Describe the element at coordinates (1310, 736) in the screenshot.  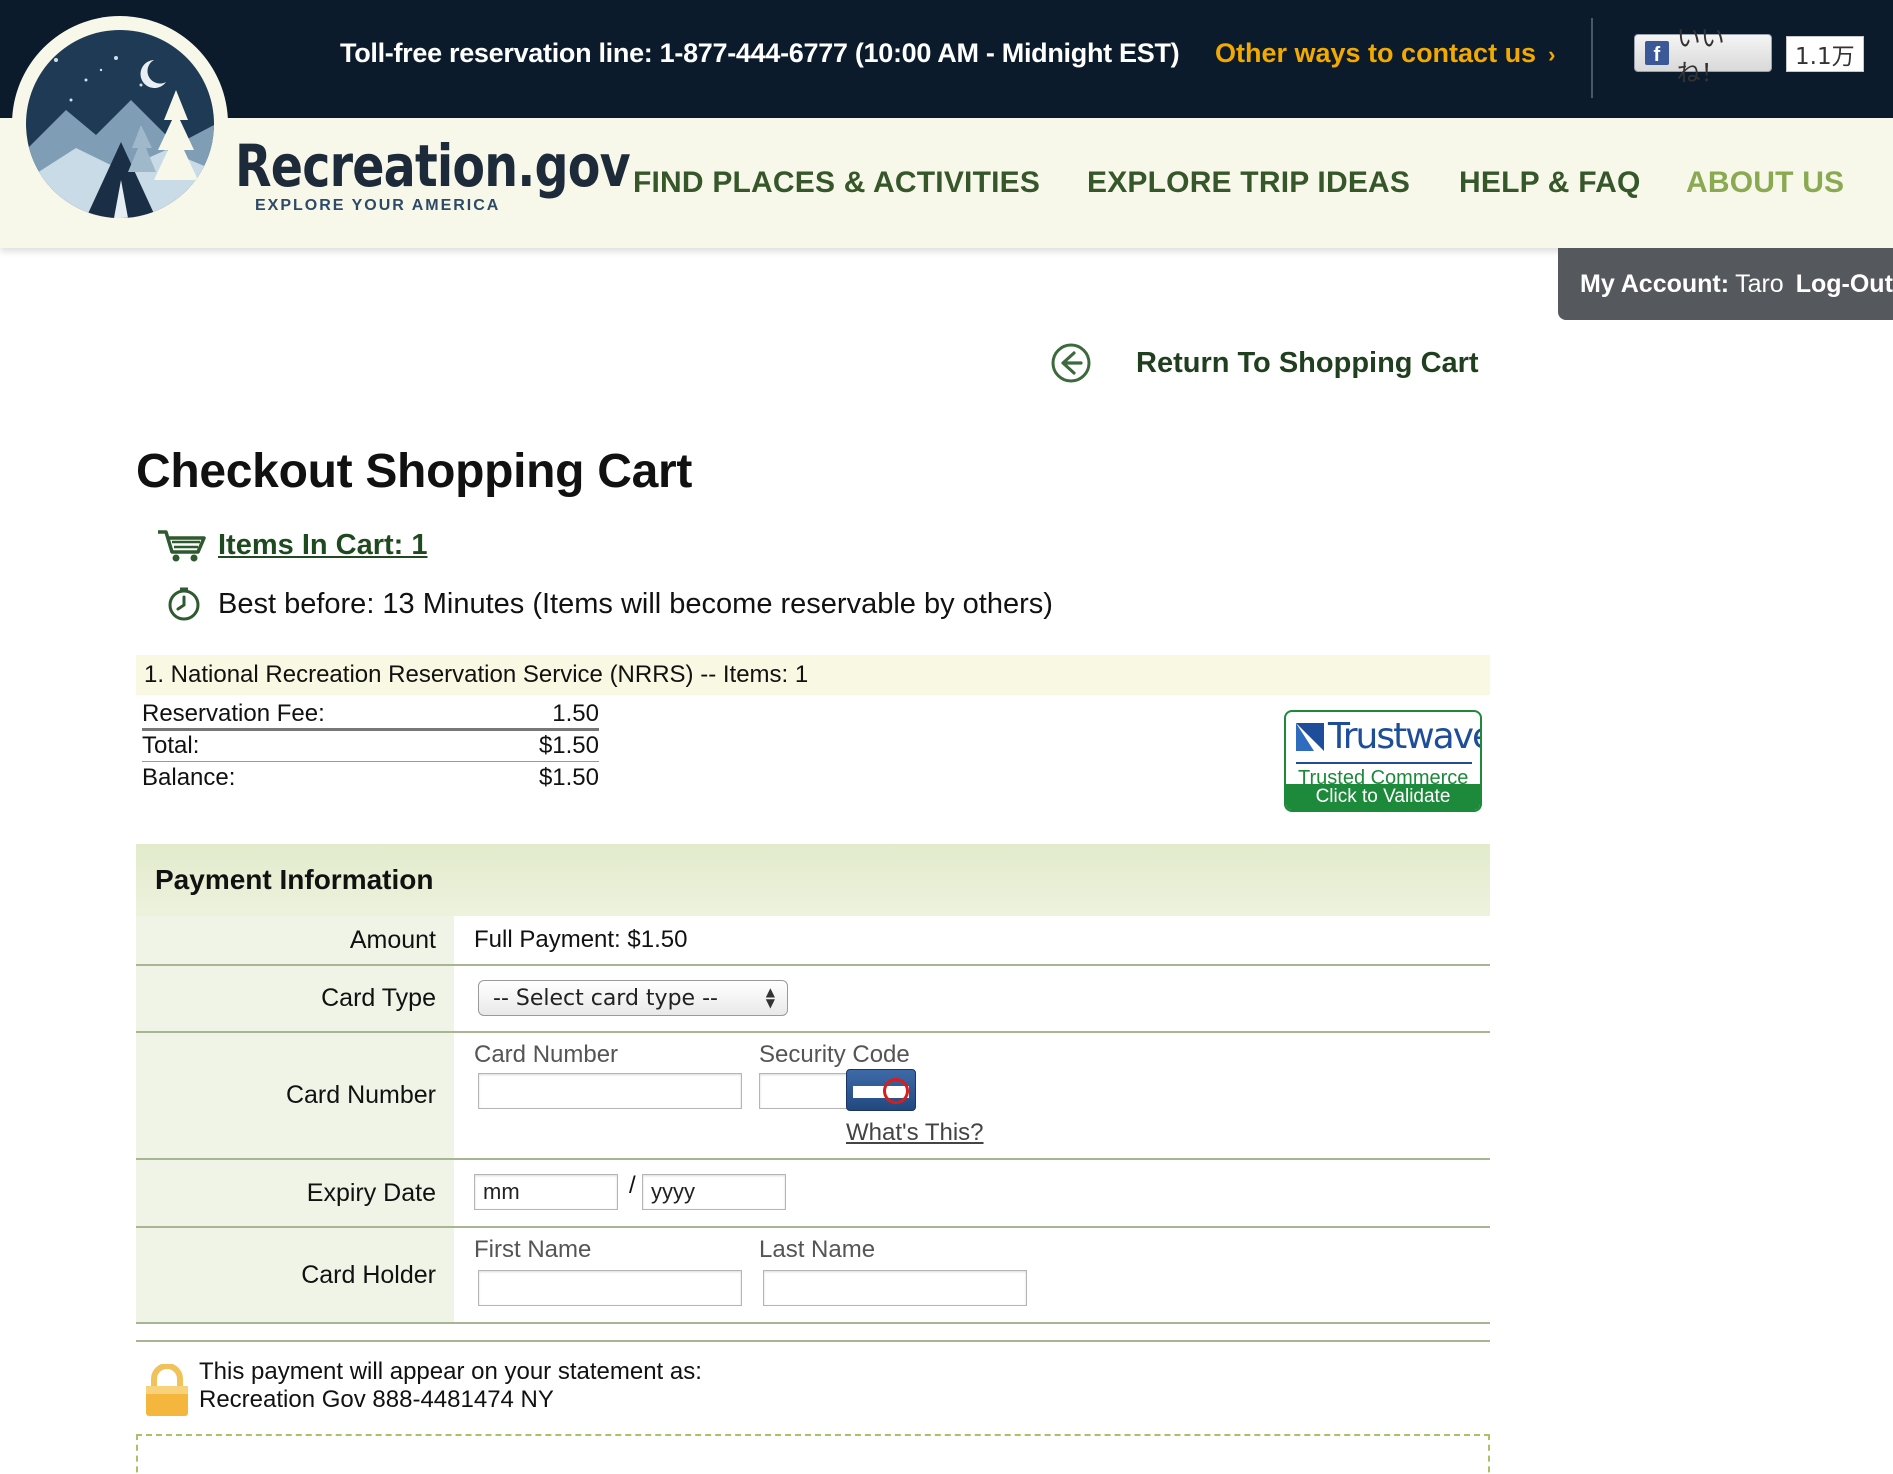
I see `trustwave-mark-icon` at that location.